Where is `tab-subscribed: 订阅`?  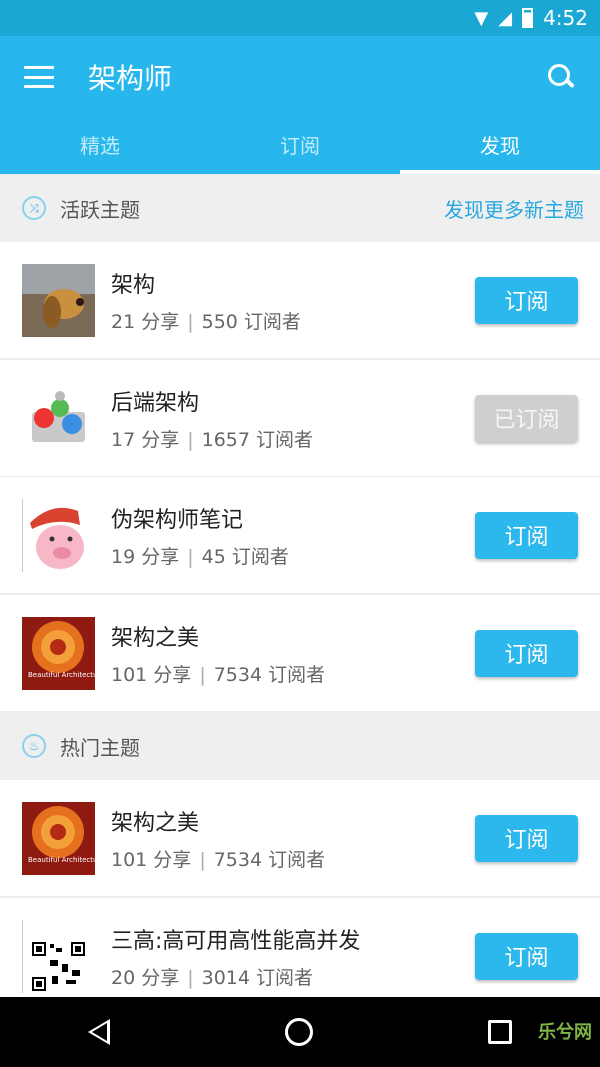
tab-subscribed: 订阅 is located at coordinates (300, 146).